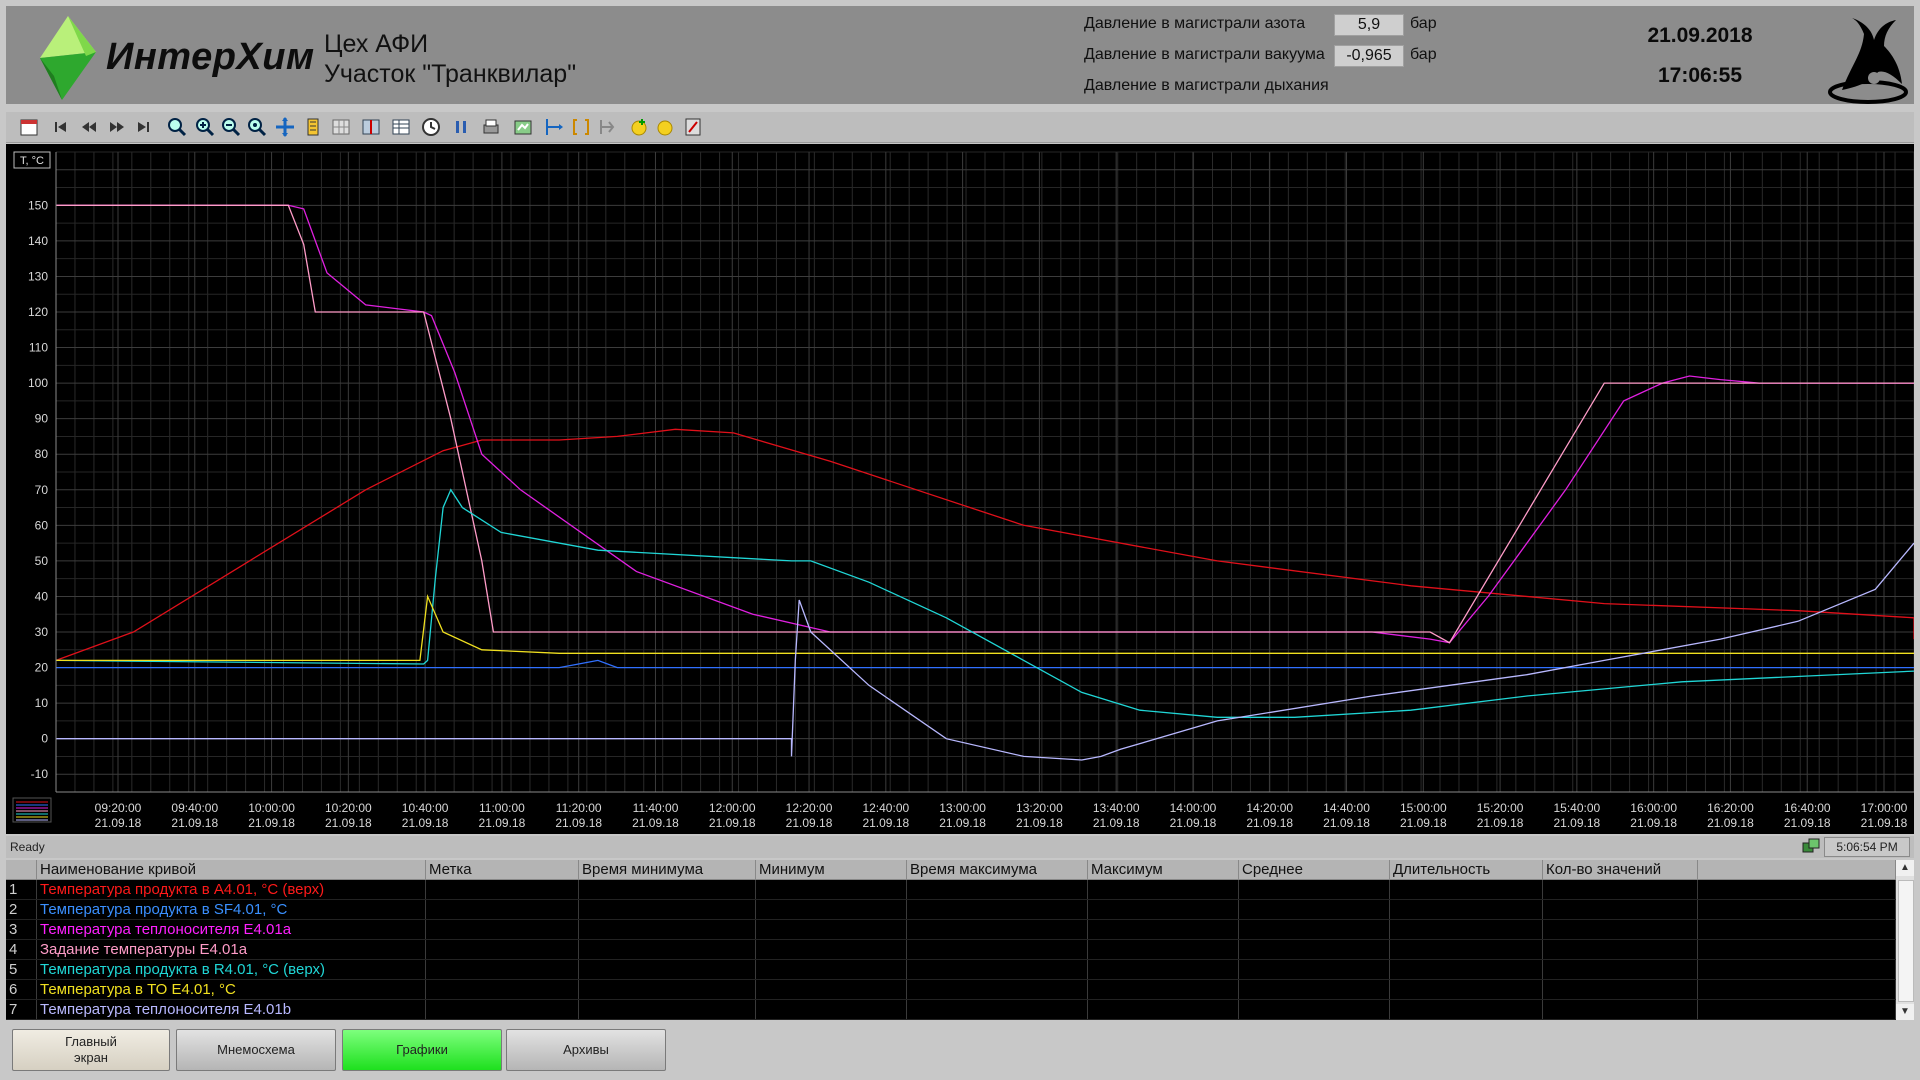  I want to click on table-icon, so click(401, 127).